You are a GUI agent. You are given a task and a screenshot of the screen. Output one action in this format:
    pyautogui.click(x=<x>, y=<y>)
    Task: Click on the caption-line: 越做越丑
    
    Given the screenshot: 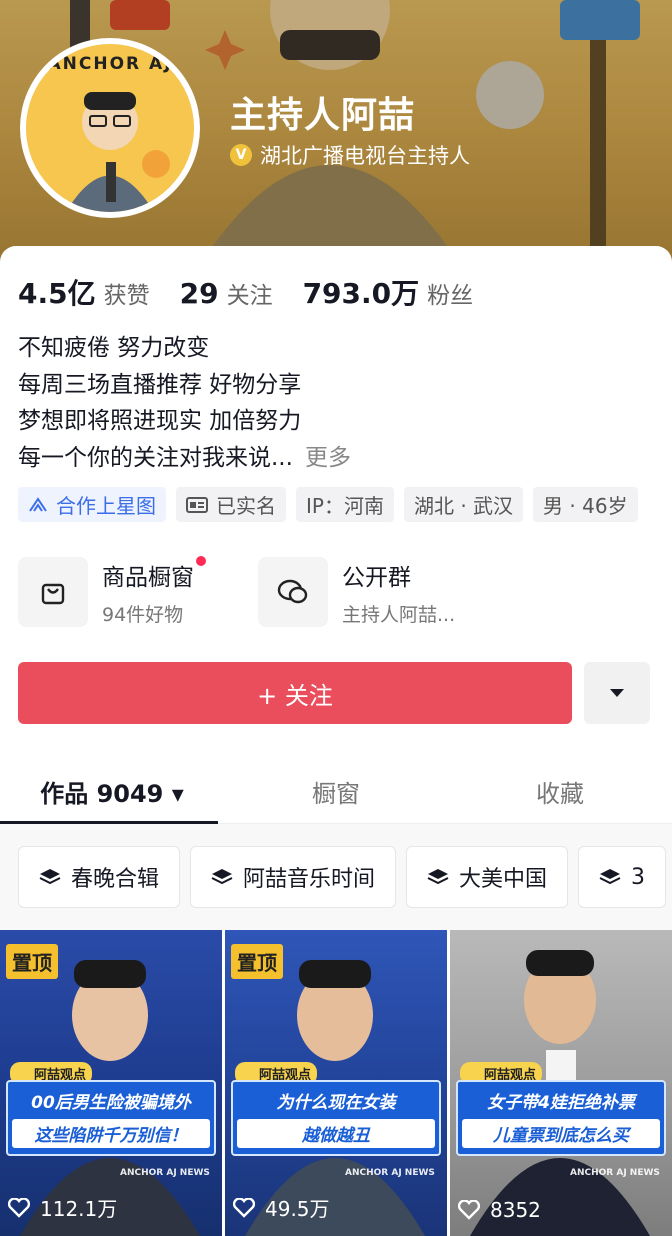 What is the action you would take?
    pyautogui.click(x=336, y=1133)
    